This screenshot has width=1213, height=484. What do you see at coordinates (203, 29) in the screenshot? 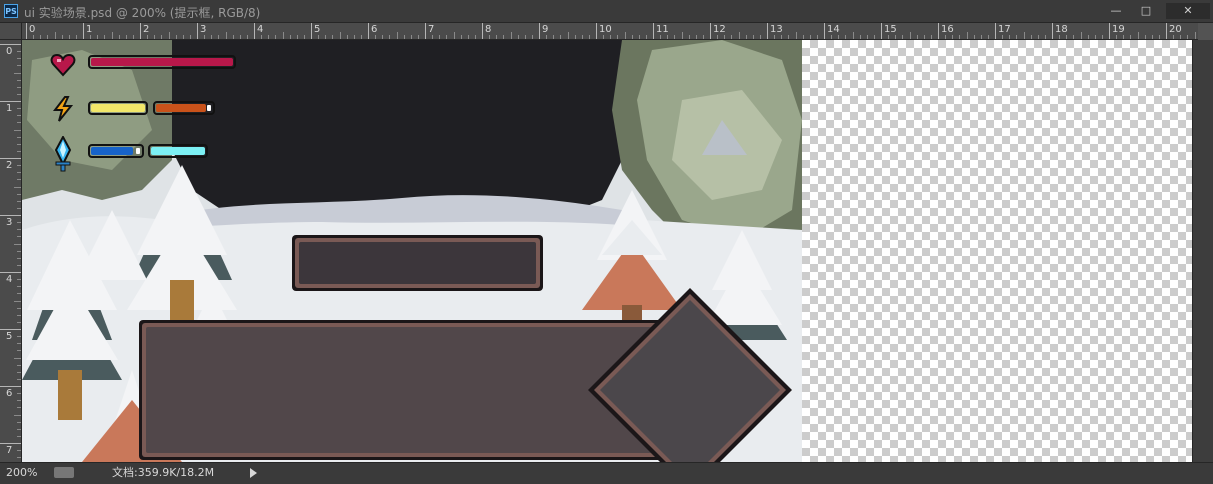
I see `ruler-label: 3` at bounding box center [203, 29].